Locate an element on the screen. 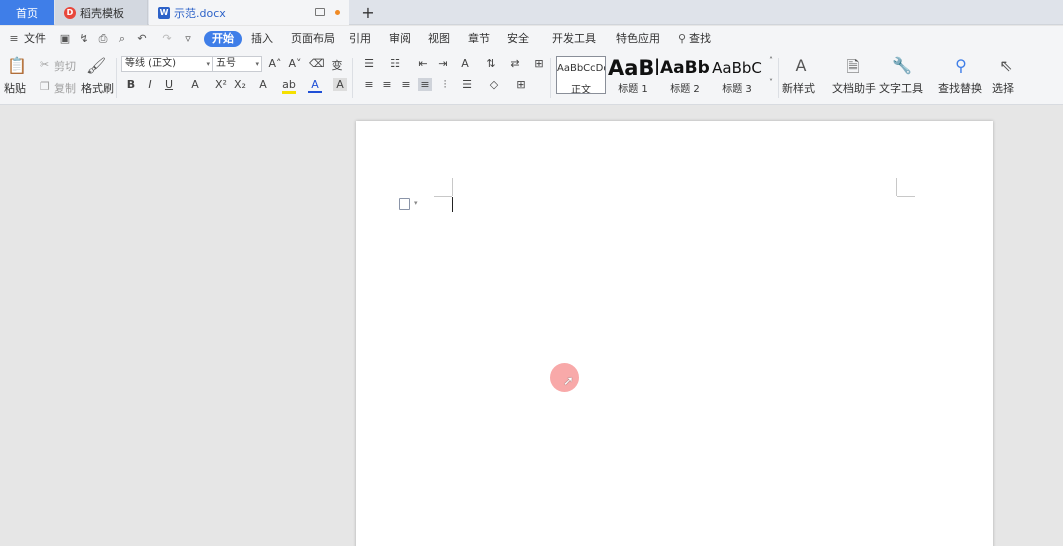  cut-button: 剪切 is located at coordinates (65, 66).